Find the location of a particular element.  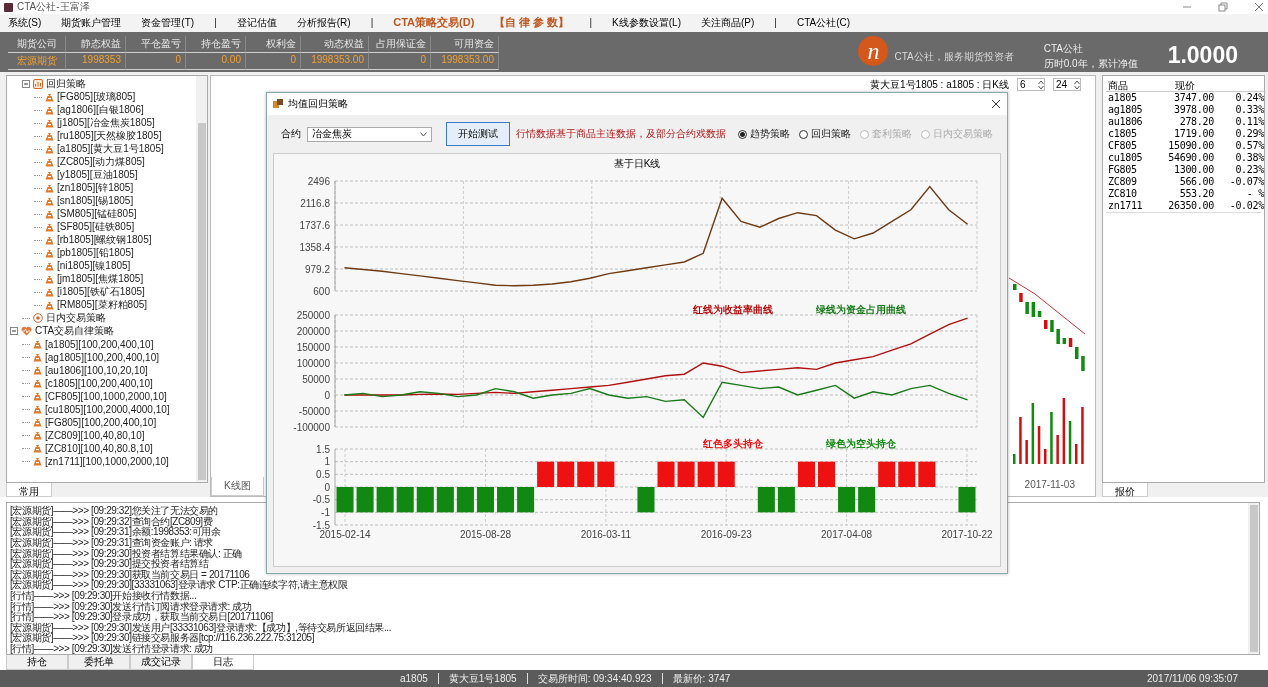

menu-item: K线参数设置(L) is located at coordinates (646, 22).